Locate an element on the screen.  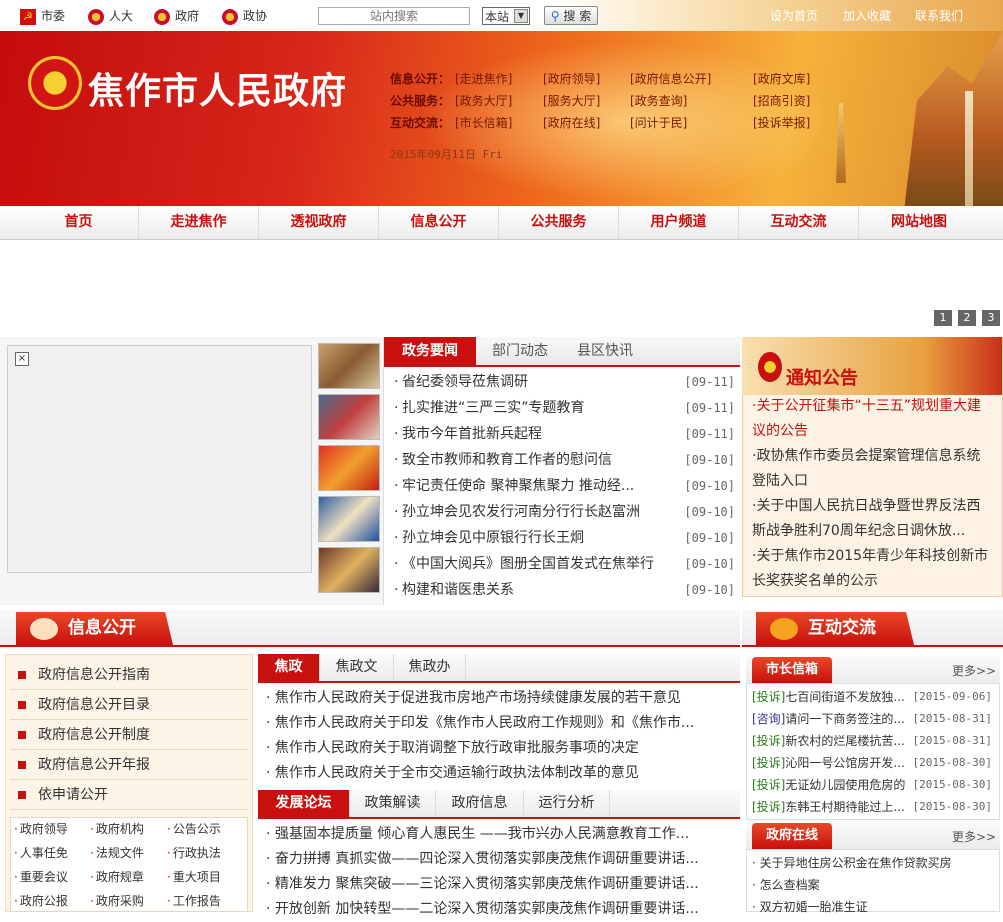
news-item: · 构建和谐医患关系 [09-10] is located at coordinates (566, 590).